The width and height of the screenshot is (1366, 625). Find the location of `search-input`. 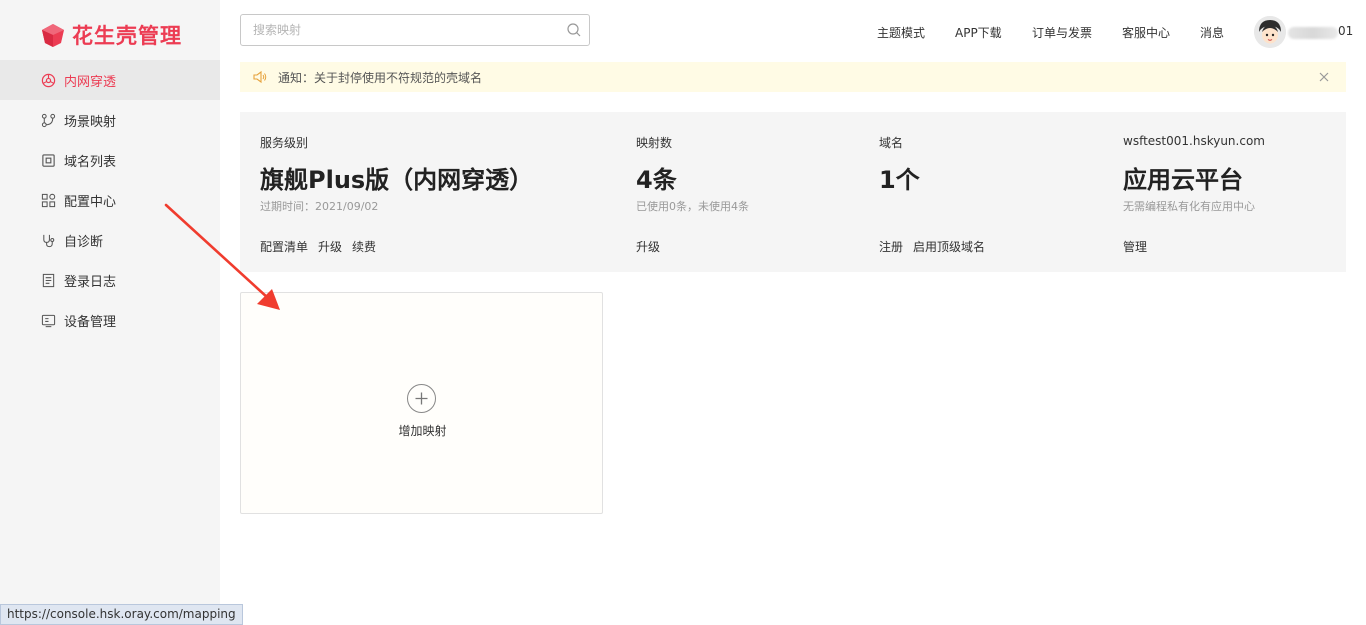

search-input is located at coordinates (400, 30).